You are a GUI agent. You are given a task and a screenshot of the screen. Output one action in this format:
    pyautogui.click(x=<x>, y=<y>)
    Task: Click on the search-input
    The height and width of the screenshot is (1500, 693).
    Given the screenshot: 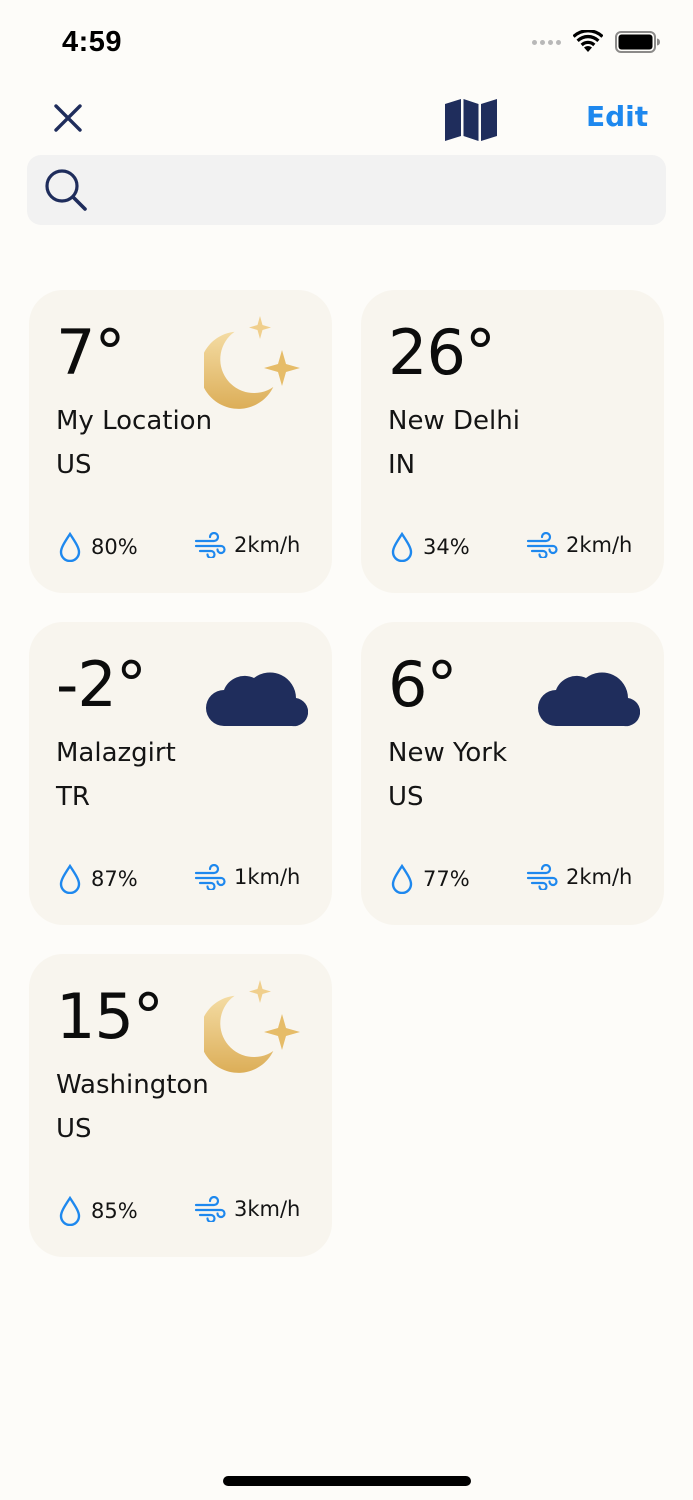 What is the action you would take?
    pyautogui.click(x=370, y=190)
    